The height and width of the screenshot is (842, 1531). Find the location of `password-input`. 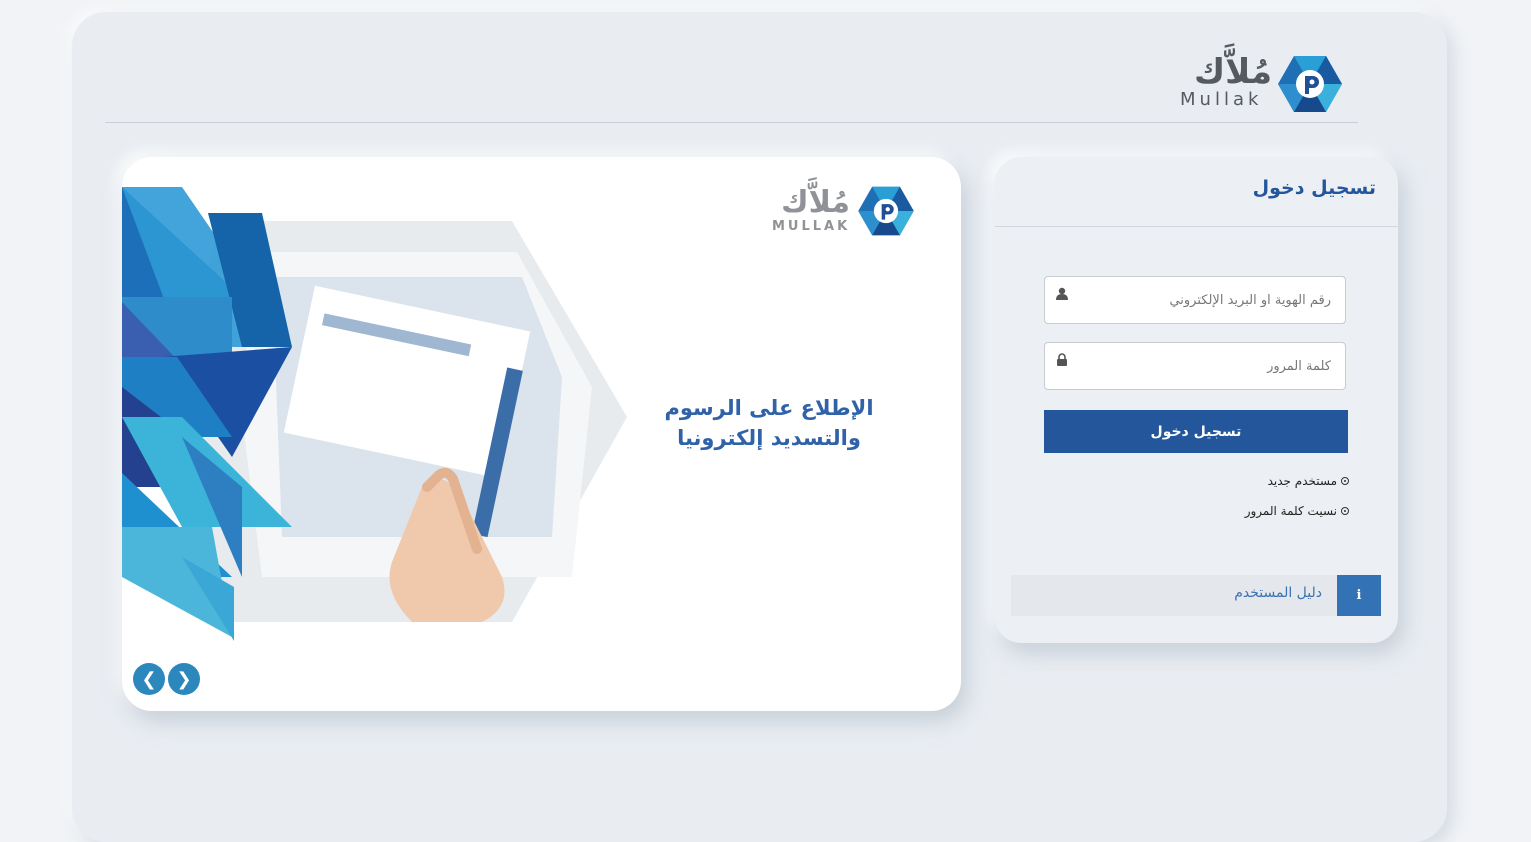

password-input is located at coordinates (1204, 366).